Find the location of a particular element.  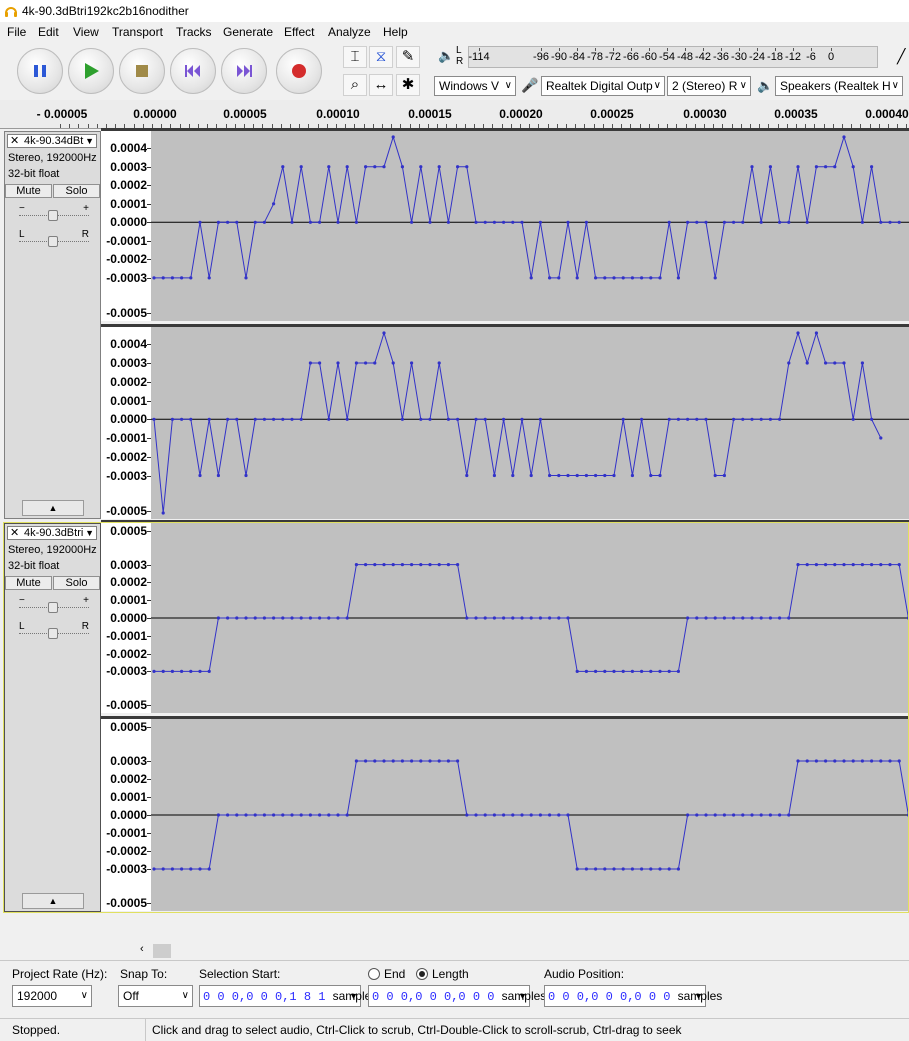

track-1-pan-slider: L R is located at coordinates (54, 238).